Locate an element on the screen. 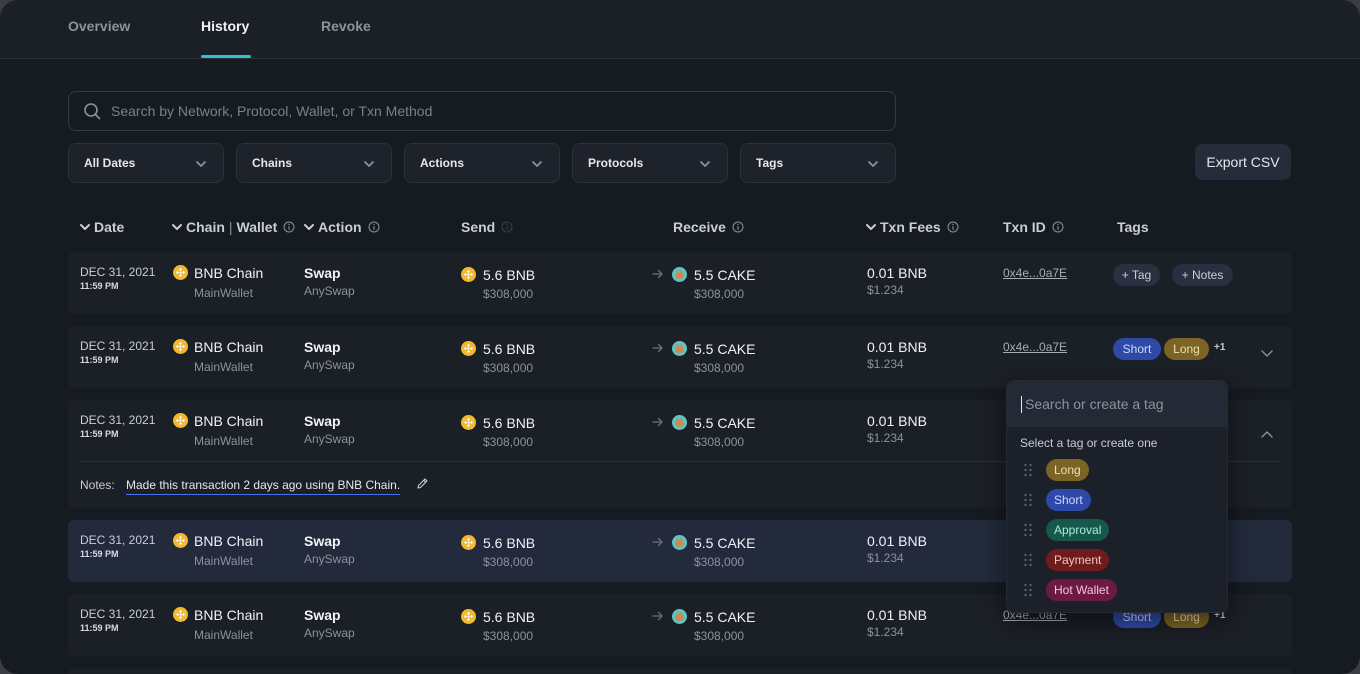  column-header-txid-label: Txn ID is located at coordinates (1024, 227).